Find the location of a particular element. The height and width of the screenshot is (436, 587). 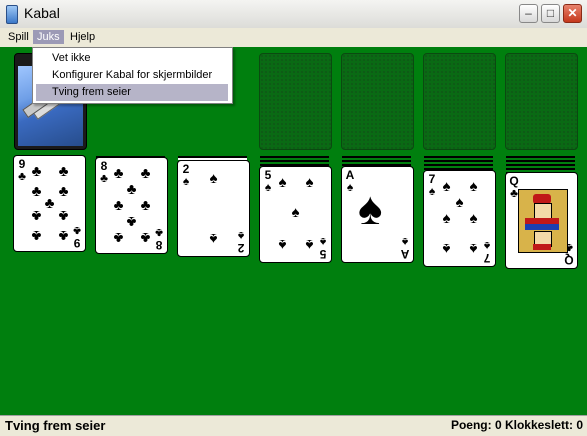

close-button: ✕ is located at coordinates (572, 13).